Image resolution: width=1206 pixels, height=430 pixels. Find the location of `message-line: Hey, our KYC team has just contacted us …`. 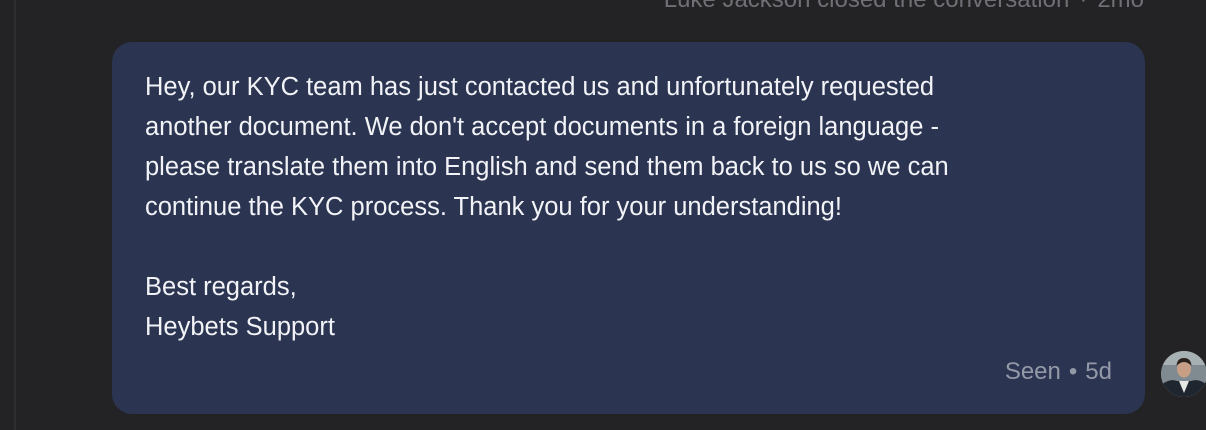

message-line: Hey, our KYC team has just contacted us … is located at coordinates (540, 87).